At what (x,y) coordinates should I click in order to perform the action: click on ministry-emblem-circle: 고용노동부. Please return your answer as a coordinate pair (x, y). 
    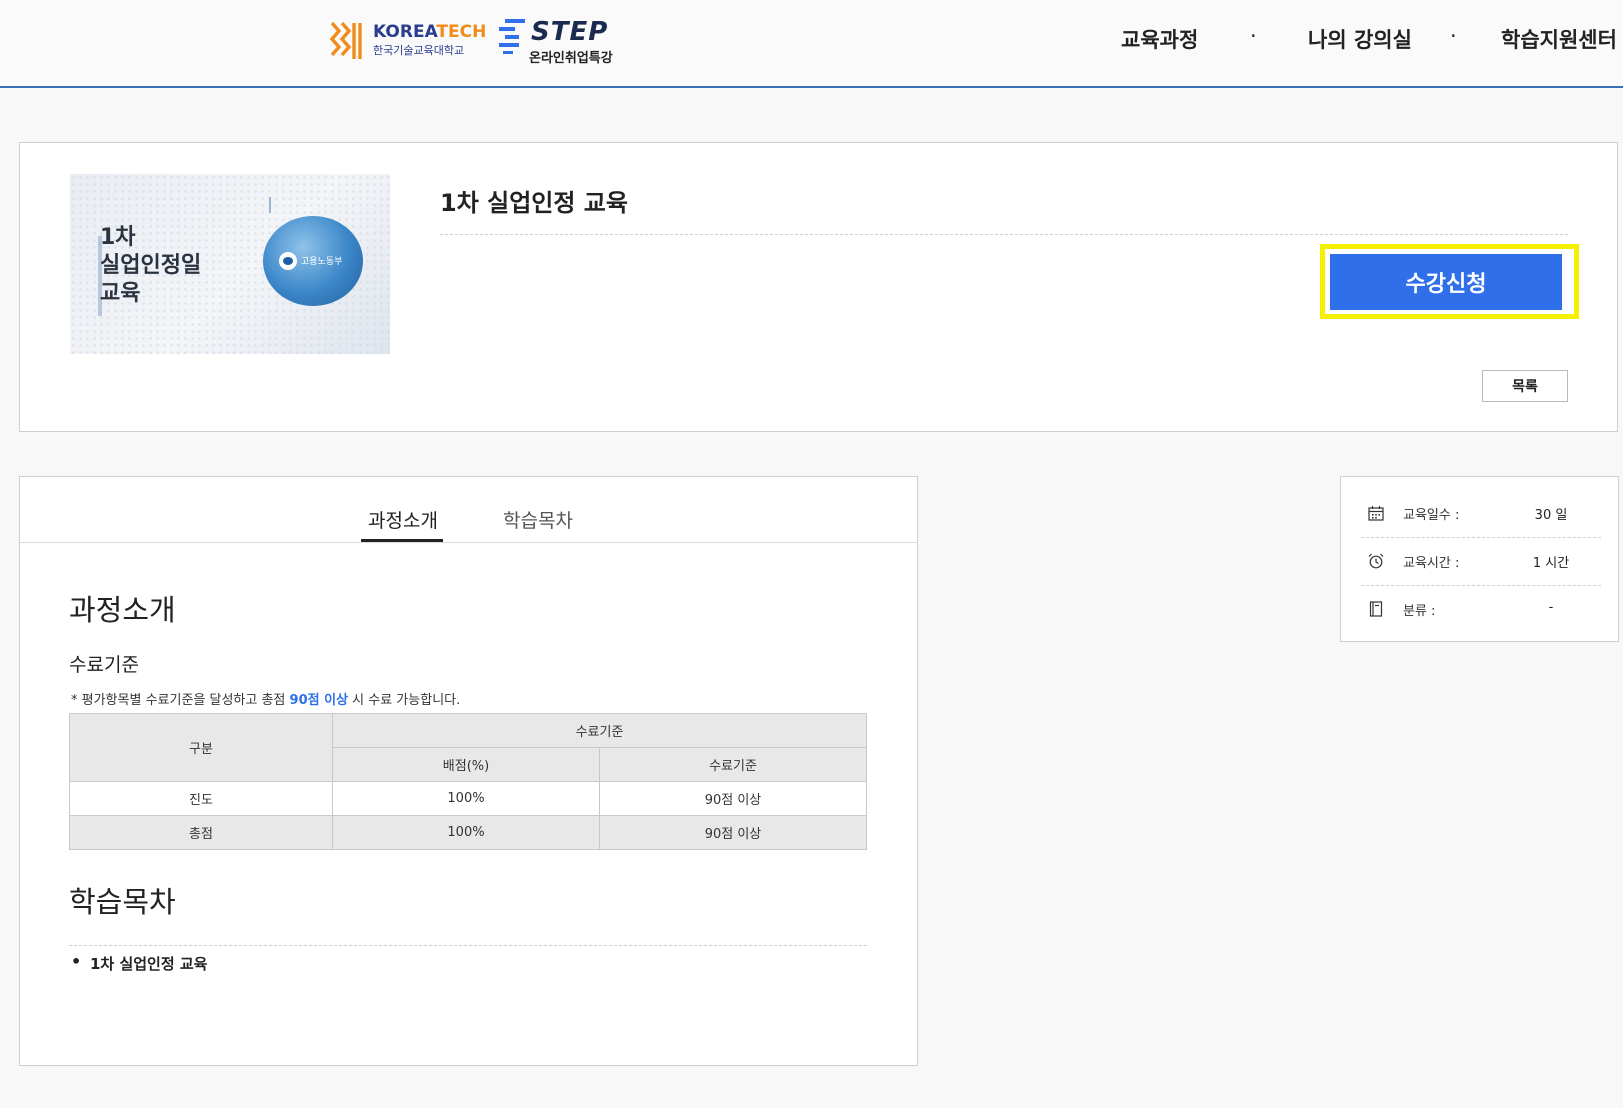
    Looking at the image, I should click on (313, 261).